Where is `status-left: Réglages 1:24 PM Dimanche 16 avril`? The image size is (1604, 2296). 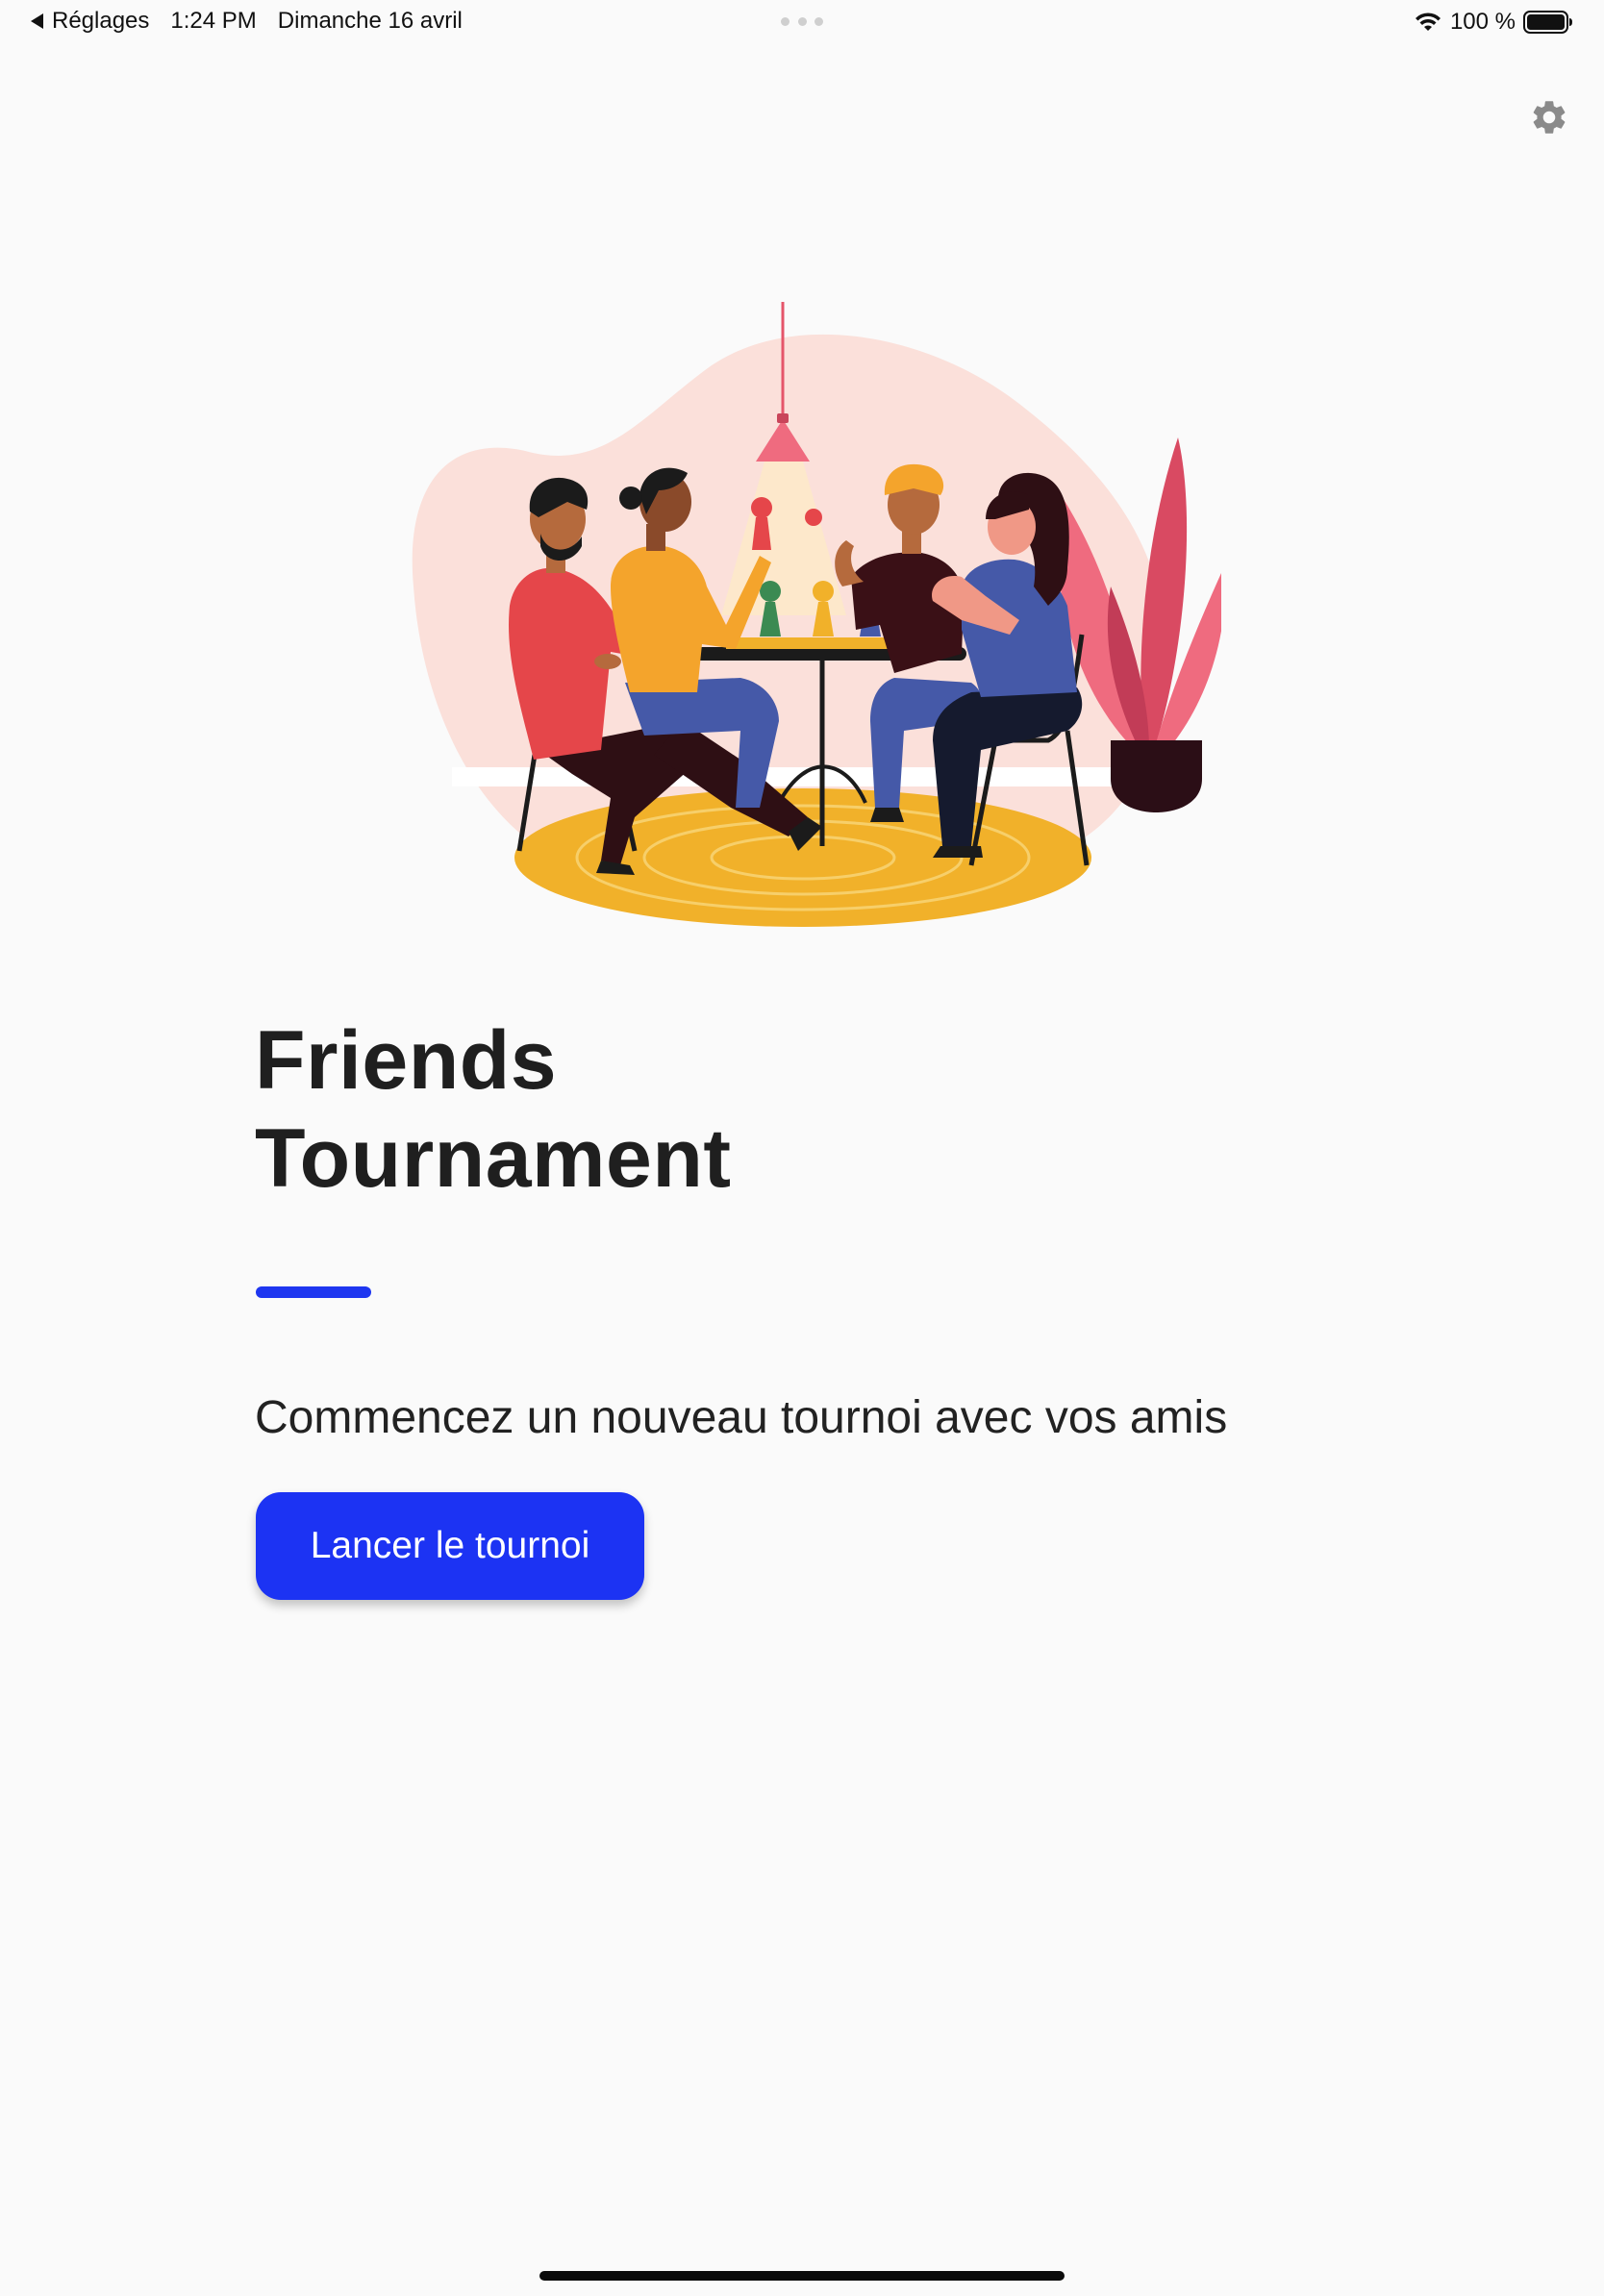 status-left: Réglages 1:24 PM Dimanche 16 avril is located at coordinates (247, 21).